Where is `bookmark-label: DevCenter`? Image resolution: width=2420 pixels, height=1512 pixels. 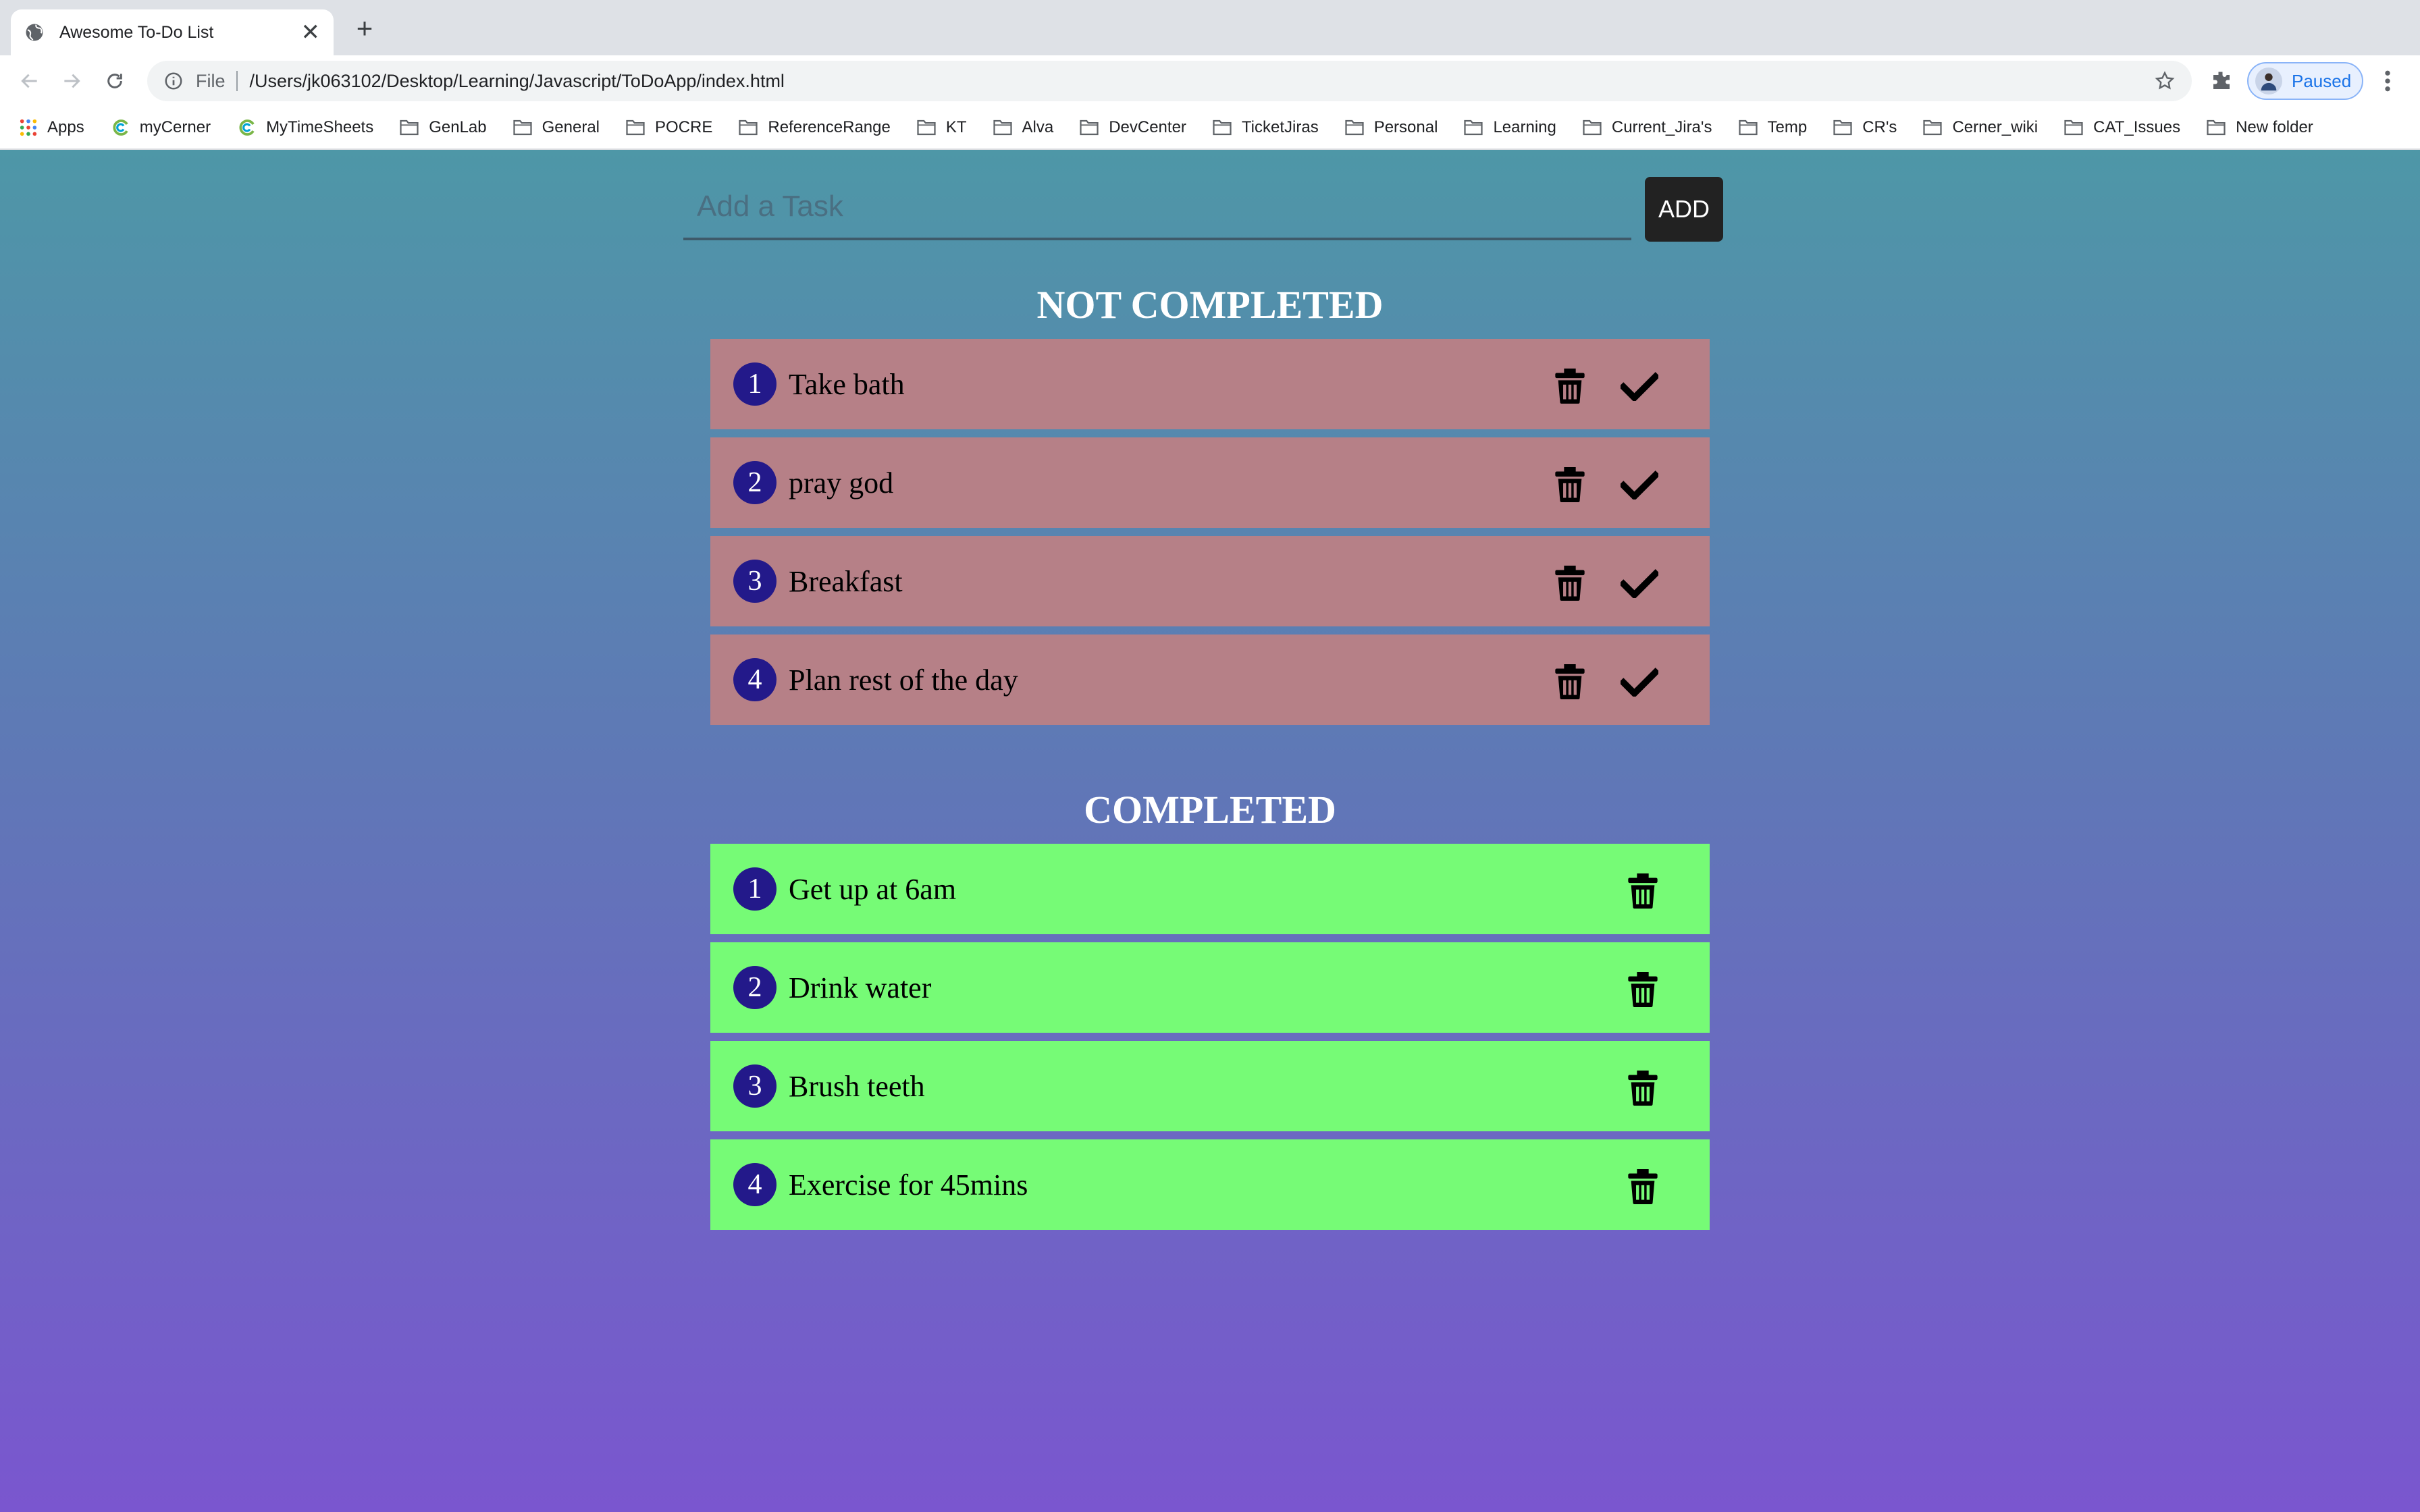 bookmark-label: DevCenter is located at coordinates (1147, 127).